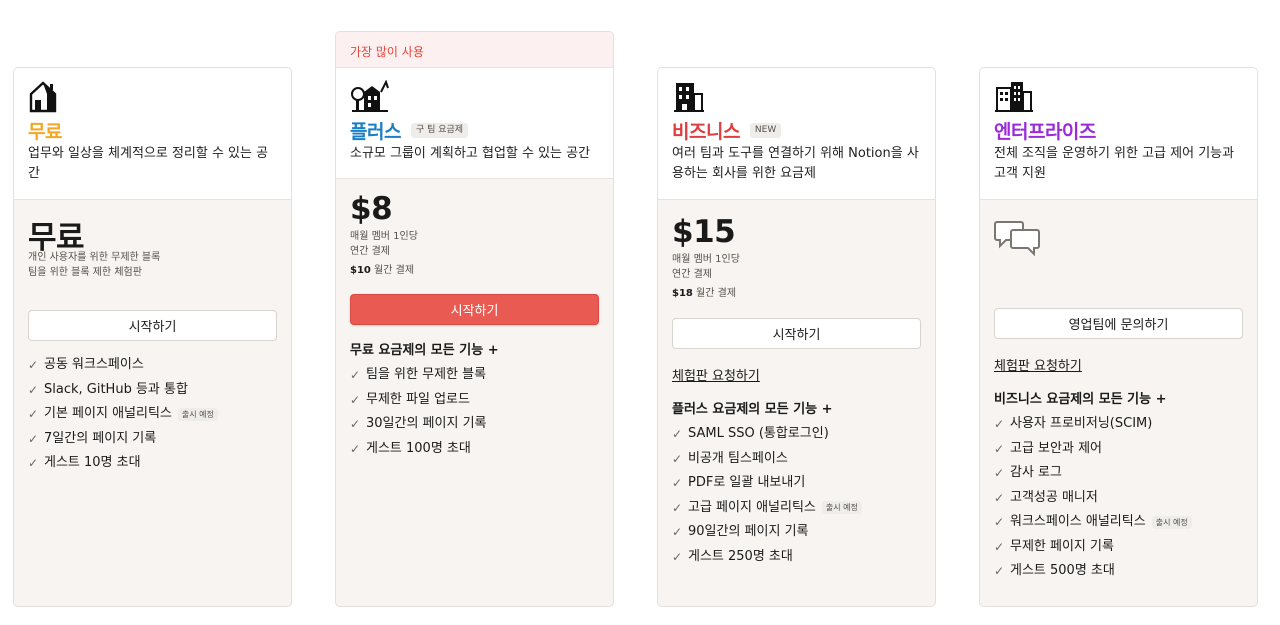 The height and width of the screenshot is (625, 1280). What do you see at coordinates (85, 272) in the screenshot?
I see `price-note-2: 팀을 위한 블록 제한 체험판` at bounding box center [85, 272].